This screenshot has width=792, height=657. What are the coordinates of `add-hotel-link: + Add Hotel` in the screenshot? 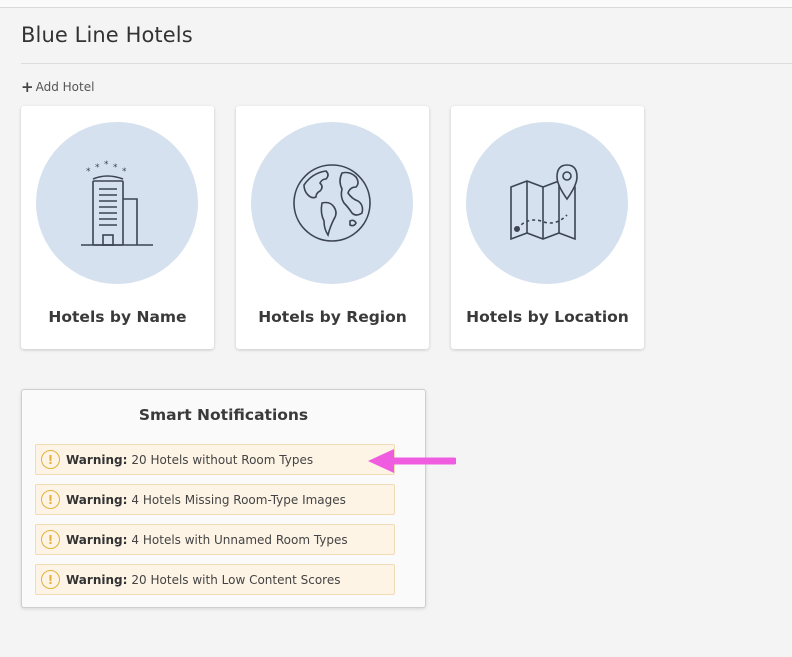 It's located at (58, 87).